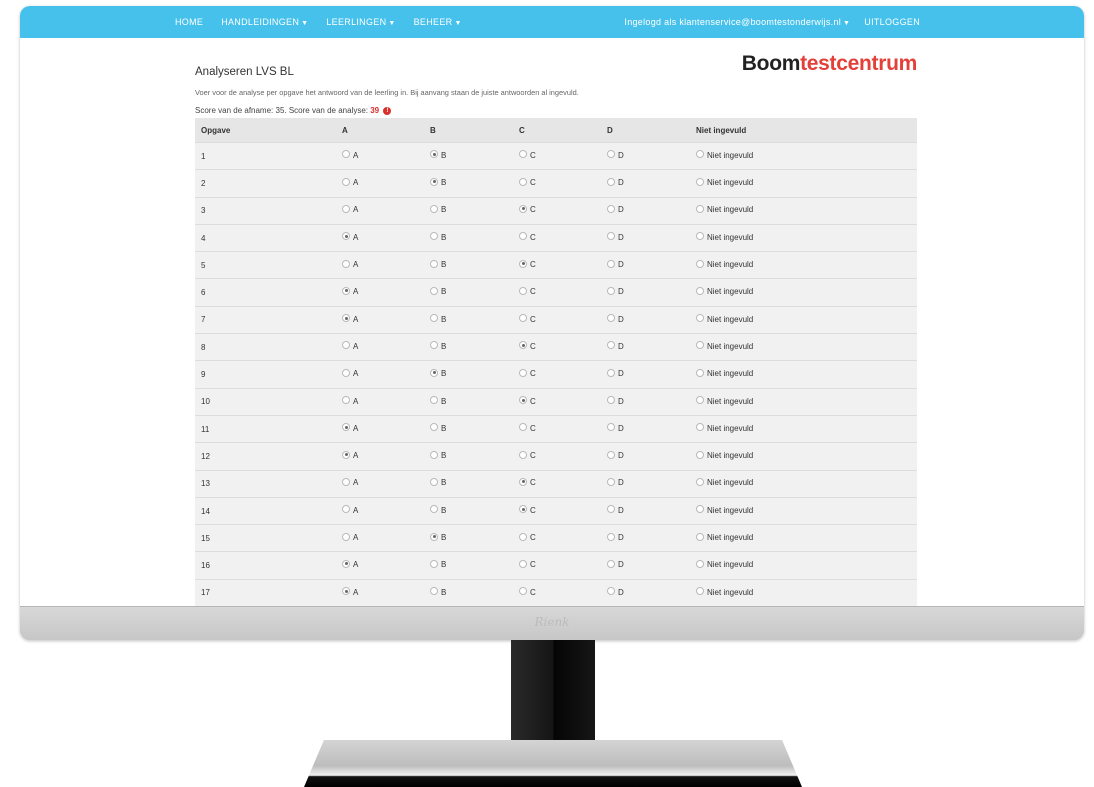 This screenshot has height=787, width=1094. Describe the element at coordinates (360, 22) in the screenshot. I see `nav-leerlingen: LEERLINGEN ▼` at that location.